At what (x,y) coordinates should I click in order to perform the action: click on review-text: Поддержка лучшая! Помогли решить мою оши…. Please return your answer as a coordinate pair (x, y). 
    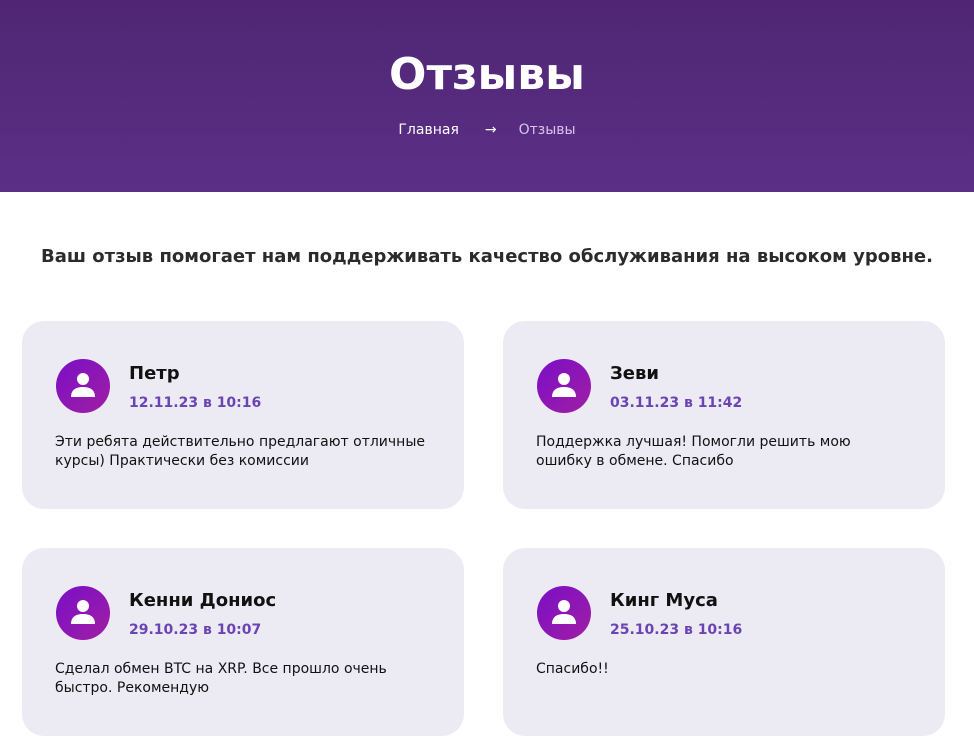
    Looking at the image, I should click on (693, 451).